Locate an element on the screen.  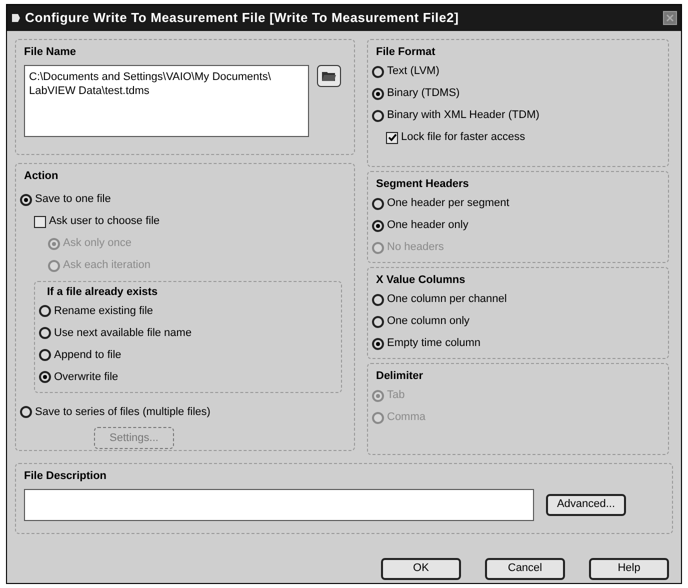
group-title: X Value Columns is located at coordinates (421, 280).